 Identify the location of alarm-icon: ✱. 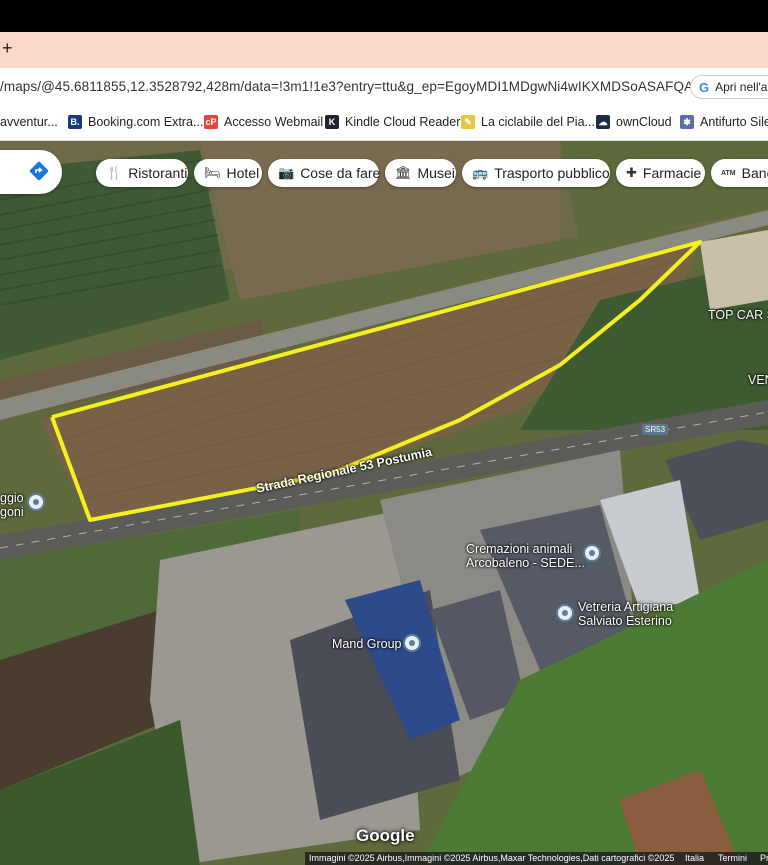
(687, 122).